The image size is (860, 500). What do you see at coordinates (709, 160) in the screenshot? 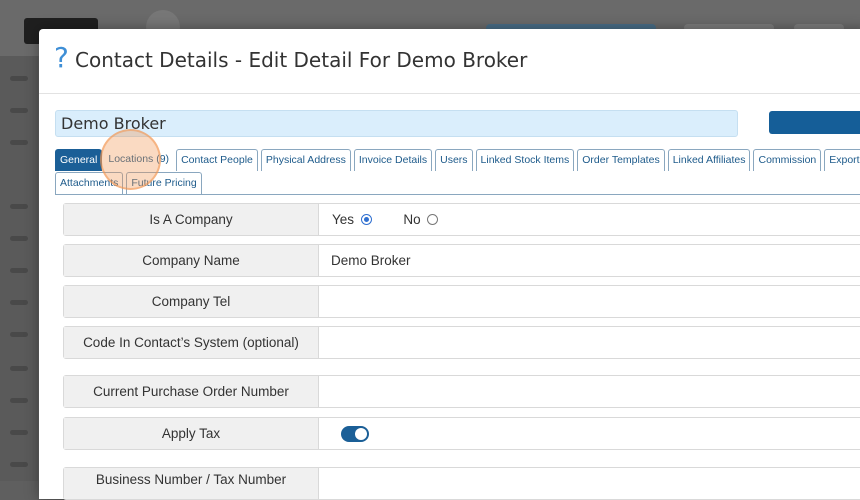
I see `tab-linked-affiliates: Linked Affiliates` at bounding box center [709, 160].